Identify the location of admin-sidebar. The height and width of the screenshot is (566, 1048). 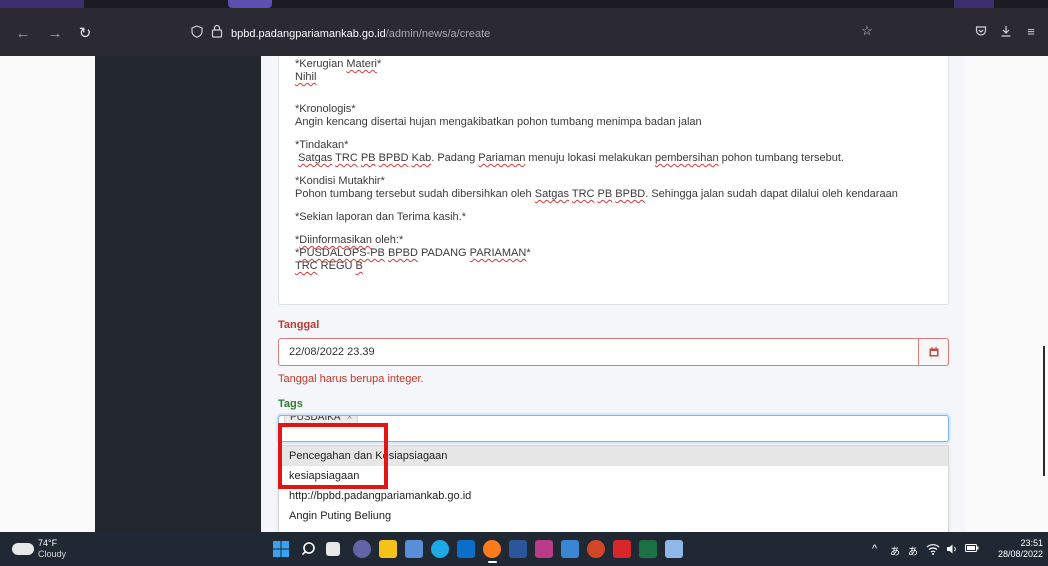
(178, 294).